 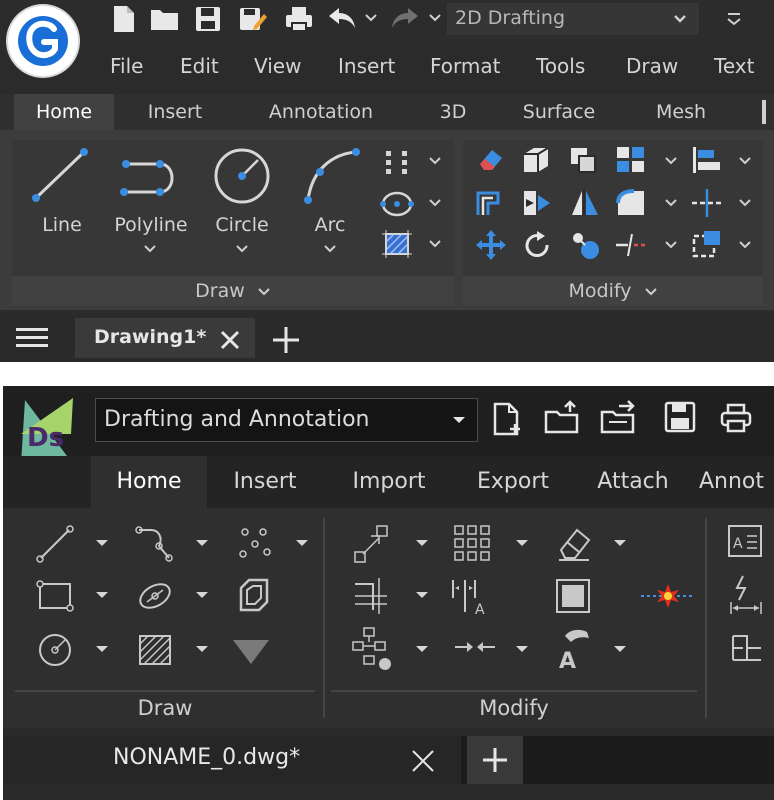 What do you see at coordinates (707, 245) in the screenshot?
I see `explode-icon` at bounding box center [707, 245].